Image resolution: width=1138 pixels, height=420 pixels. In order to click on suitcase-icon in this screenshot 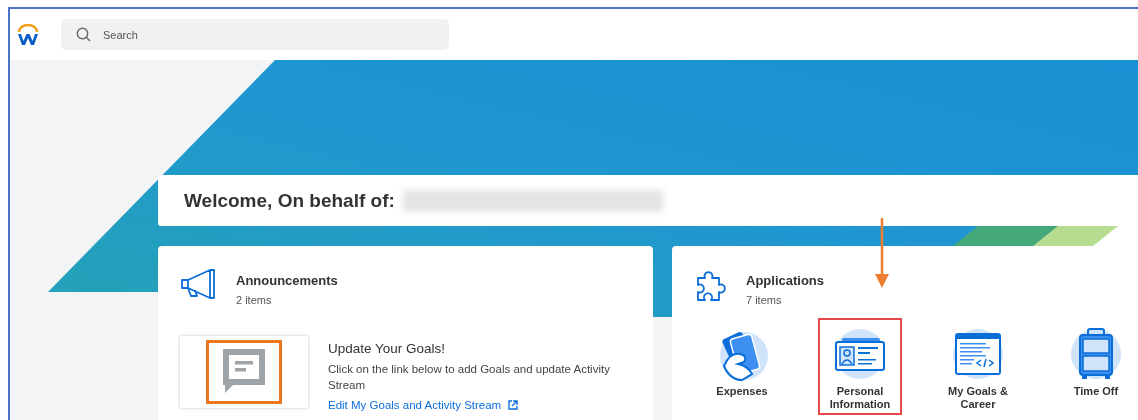, I will do `click(1096, 354)`.